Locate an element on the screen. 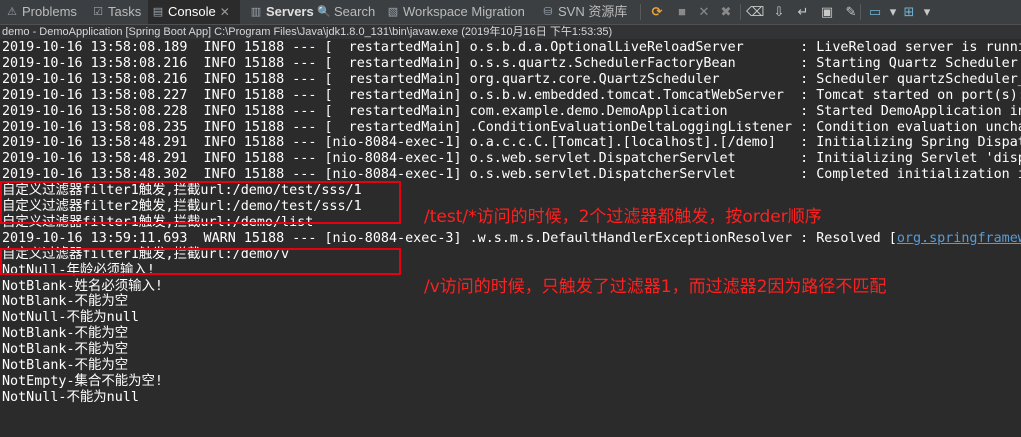 Image resolution: width=1021 pixels, height=437 pixels. tab-problems: ⚠ Problems is located at coordinates (43, 12).